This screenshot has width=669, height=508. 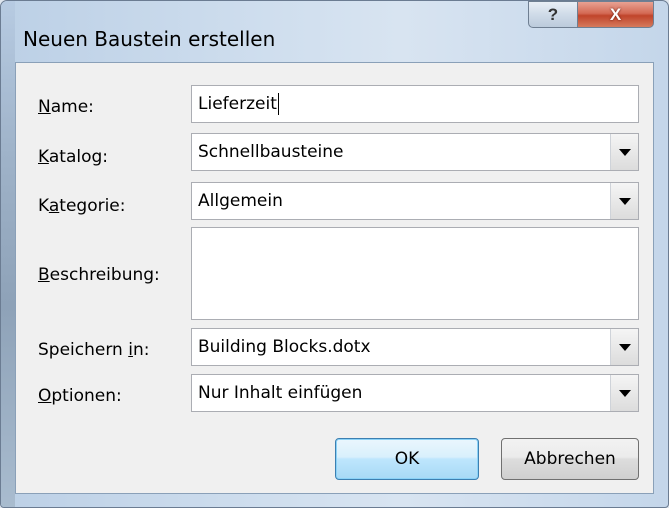 What do you see at coordinates (415, 152) in the screenshot?
I see `katalog-select: Schnellbausteine` at bounding box center [415, 152].